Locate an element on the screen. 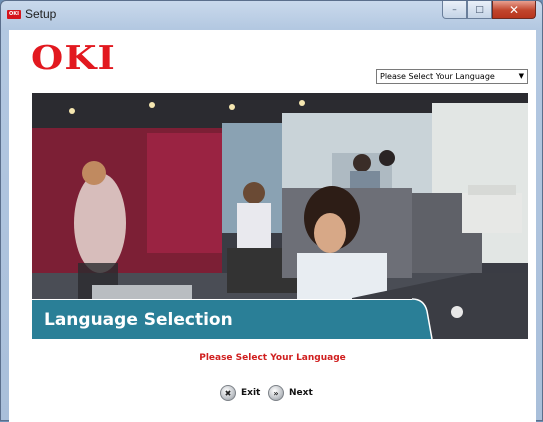 The width and height of the screenshot is (543, 422). close-icon: ✕ is located at coordinates (514, 9).